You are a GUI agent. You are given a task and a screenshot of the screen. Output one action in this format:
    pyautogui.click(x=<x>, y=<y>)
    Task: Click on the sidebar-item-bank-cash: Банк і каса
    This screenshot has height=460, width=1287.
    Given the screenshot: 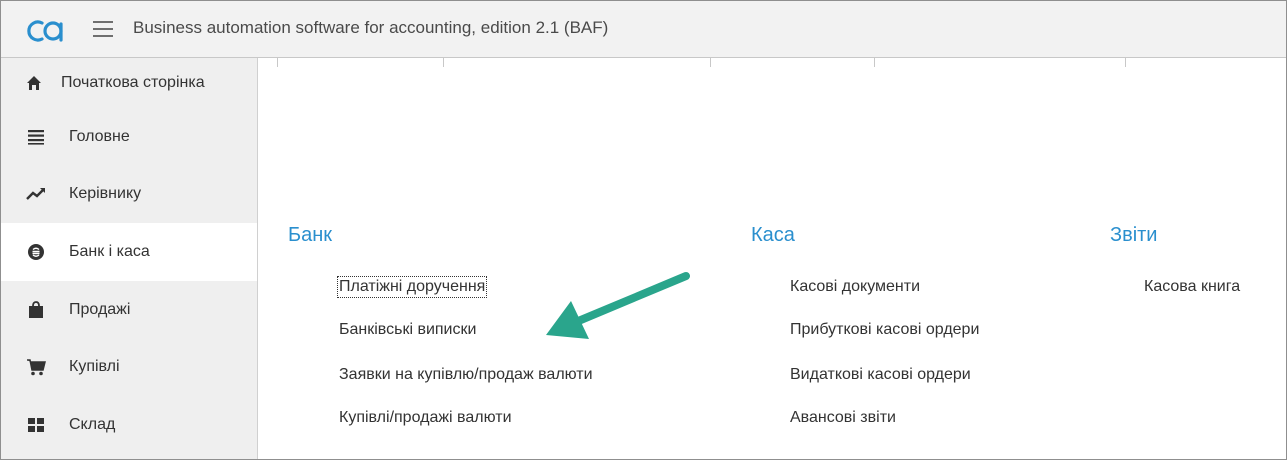 What is the action you would take?
    pyautogui.click(x=129, y=252)
    